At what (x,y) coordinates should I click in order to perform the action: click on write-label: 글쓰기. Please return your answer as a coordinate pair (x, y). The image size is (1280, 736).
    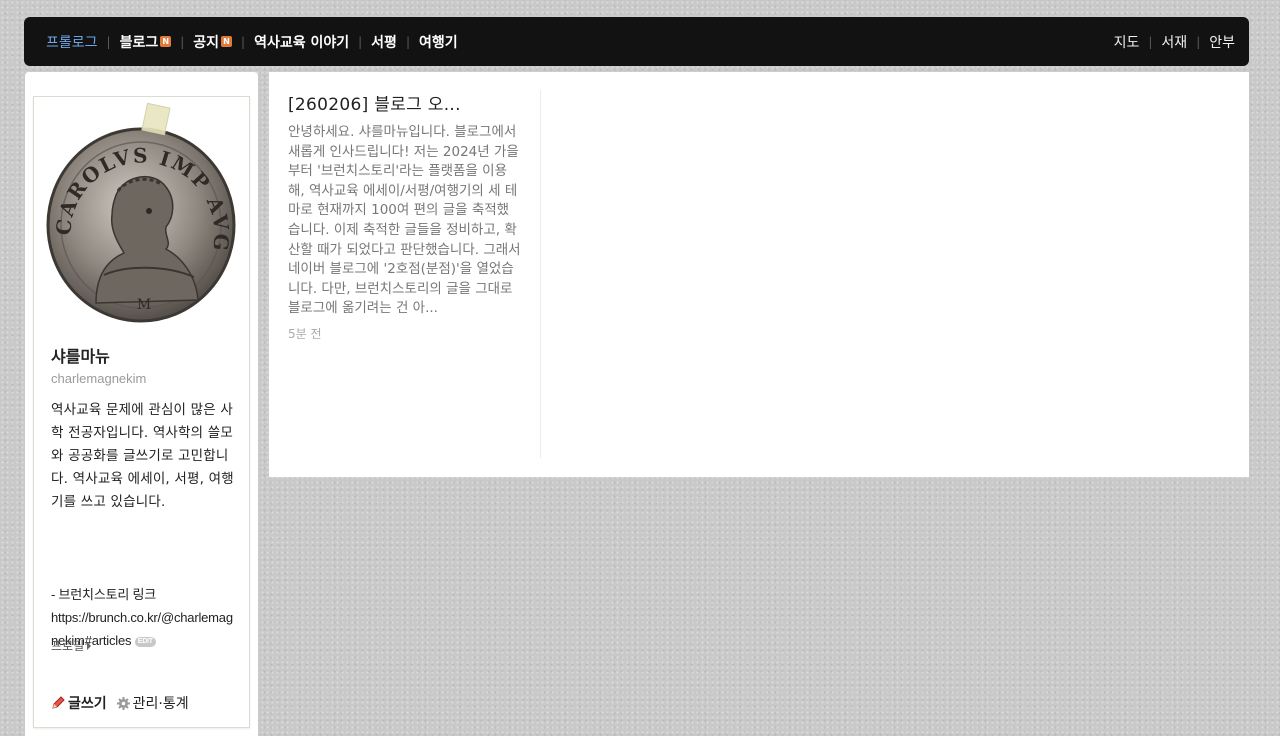
    Looking at the image, I should click on (87, 704).